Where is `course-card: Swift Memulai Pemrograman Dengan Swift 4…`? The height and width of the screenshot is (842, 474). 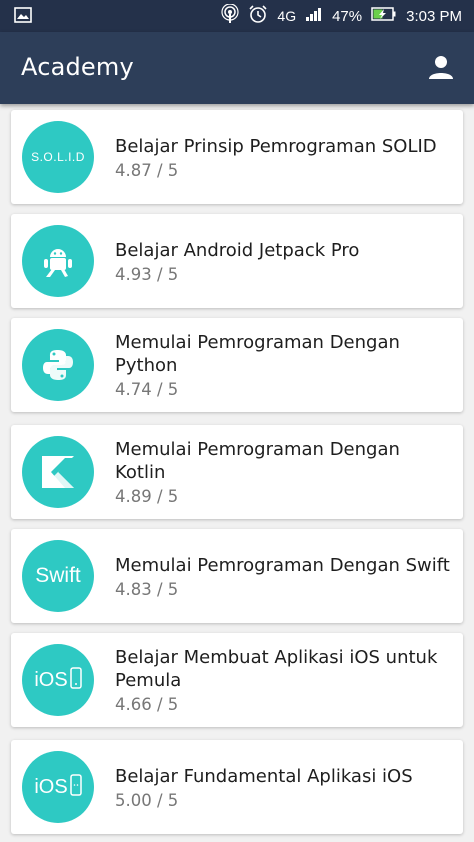 course-card: Swift Memulai Pemrograman Dengan Swift 4… is located at coordinates (237, 576).